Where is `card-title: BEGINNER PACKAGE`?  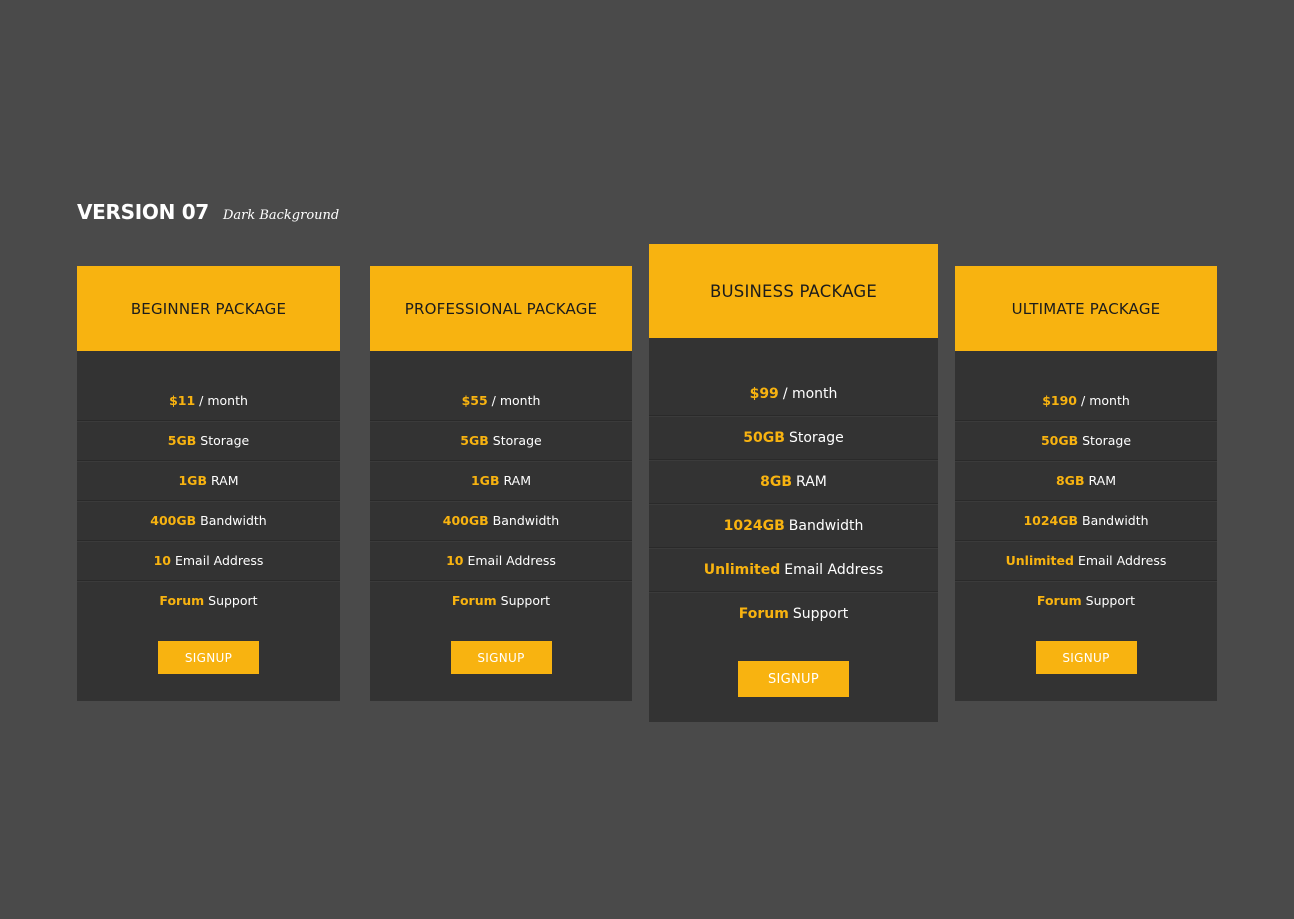 card-title: BEGINNER PACKAGE is located at coordinates (208, 308).